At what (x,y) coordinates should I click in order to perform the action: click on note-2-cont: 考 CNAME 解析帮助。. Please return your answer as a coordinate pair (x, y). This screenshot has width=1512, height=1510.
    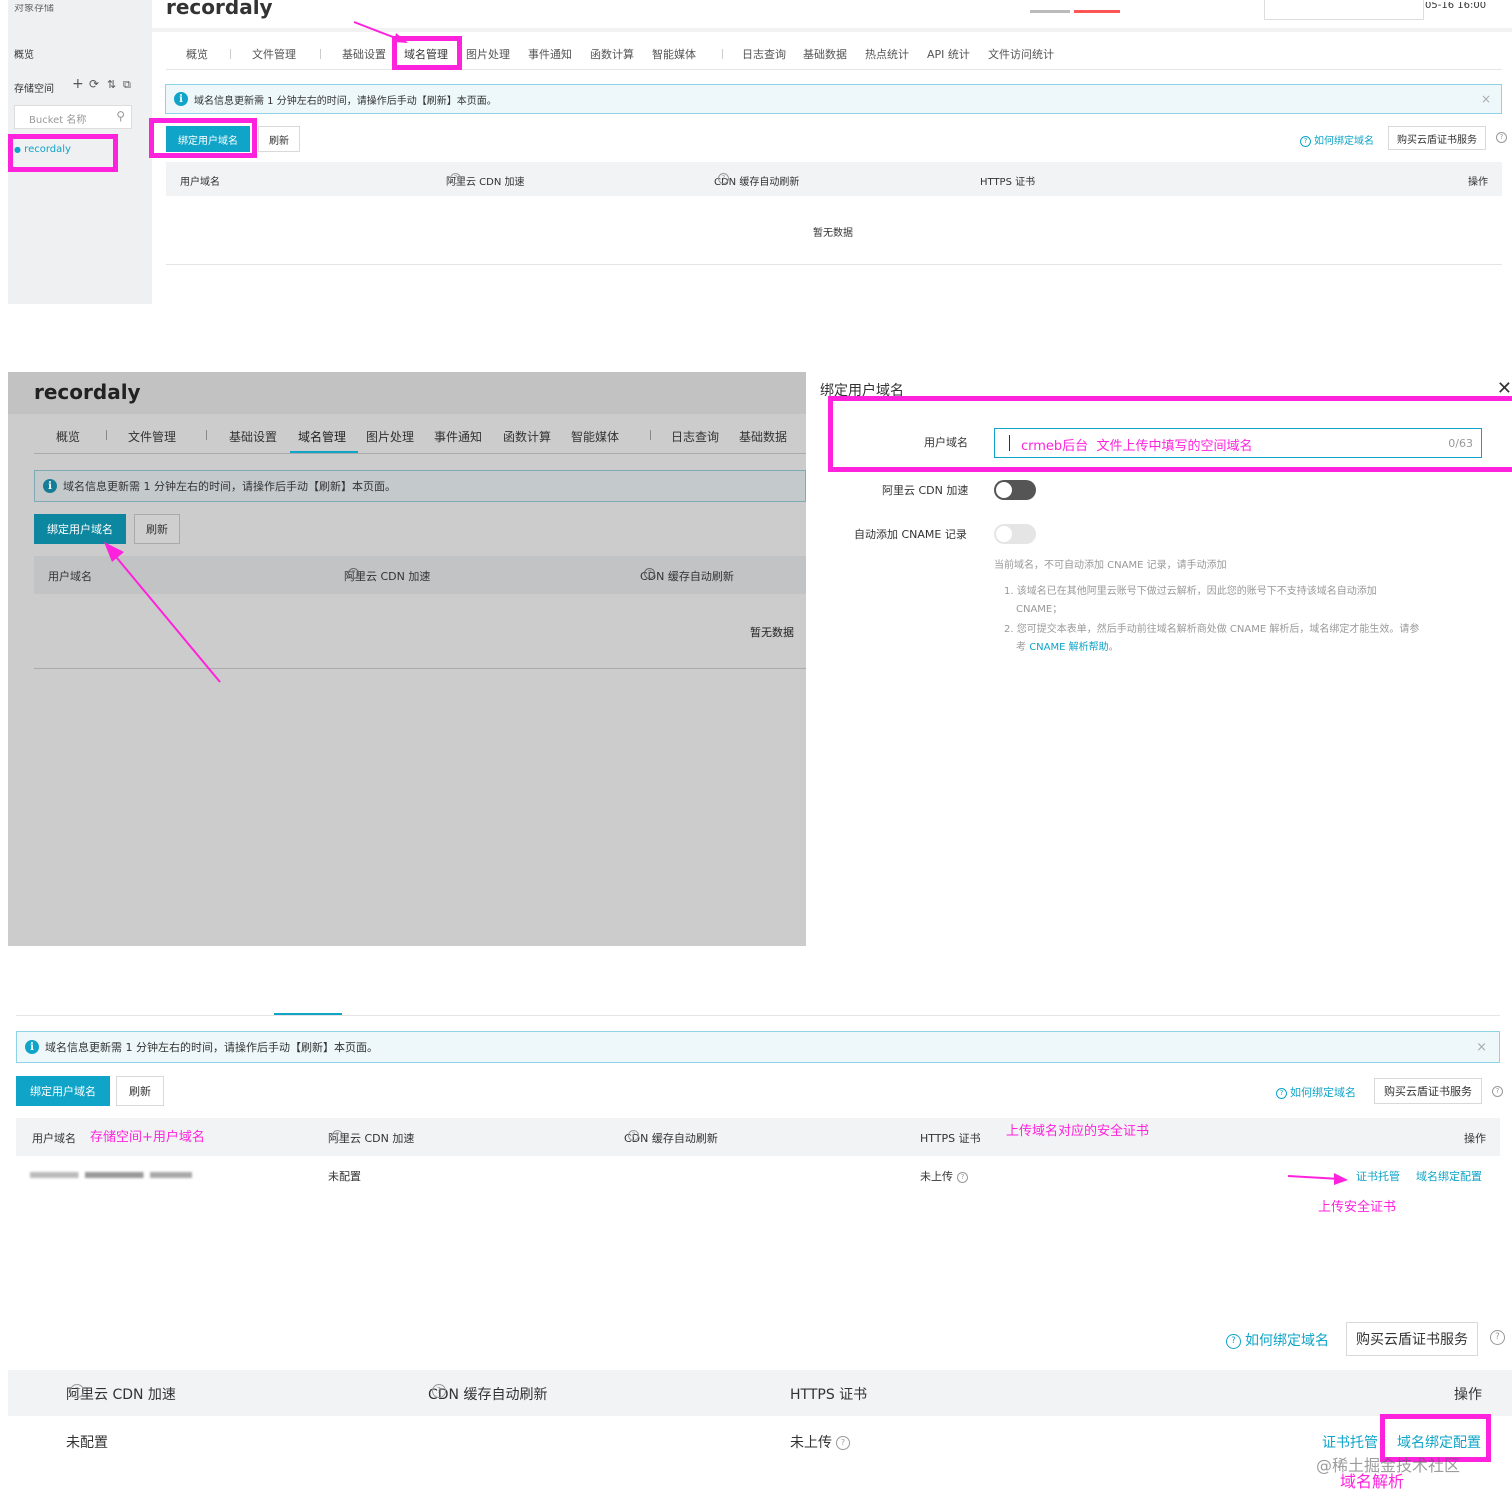
    Looking at the image, I should click on (1067, 645).